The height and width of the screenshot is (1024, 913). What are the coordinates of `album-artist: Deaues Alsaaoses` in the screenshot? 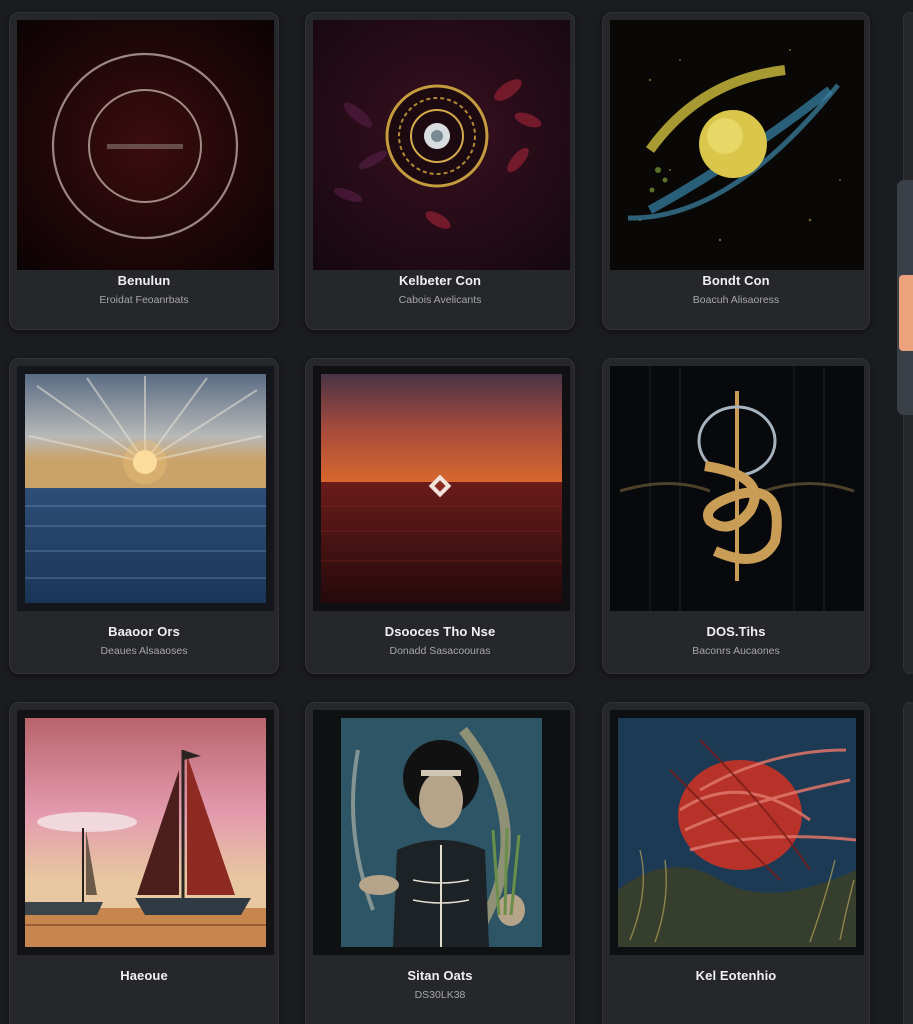 It's located at (144, 651).